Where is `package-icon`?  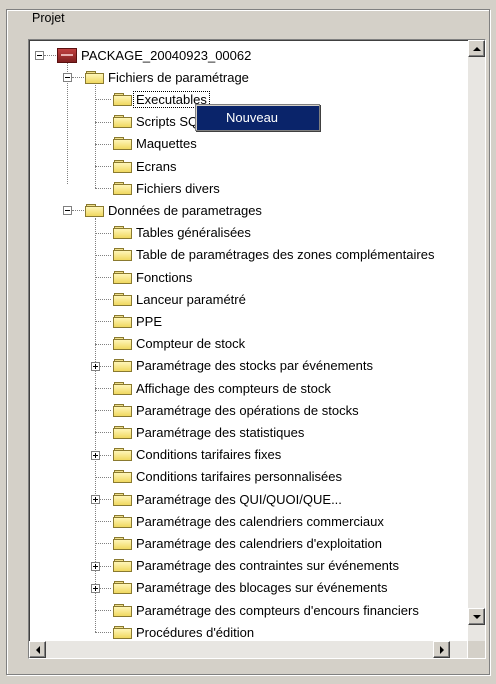
package-icon is located at coordinates (67, 55).